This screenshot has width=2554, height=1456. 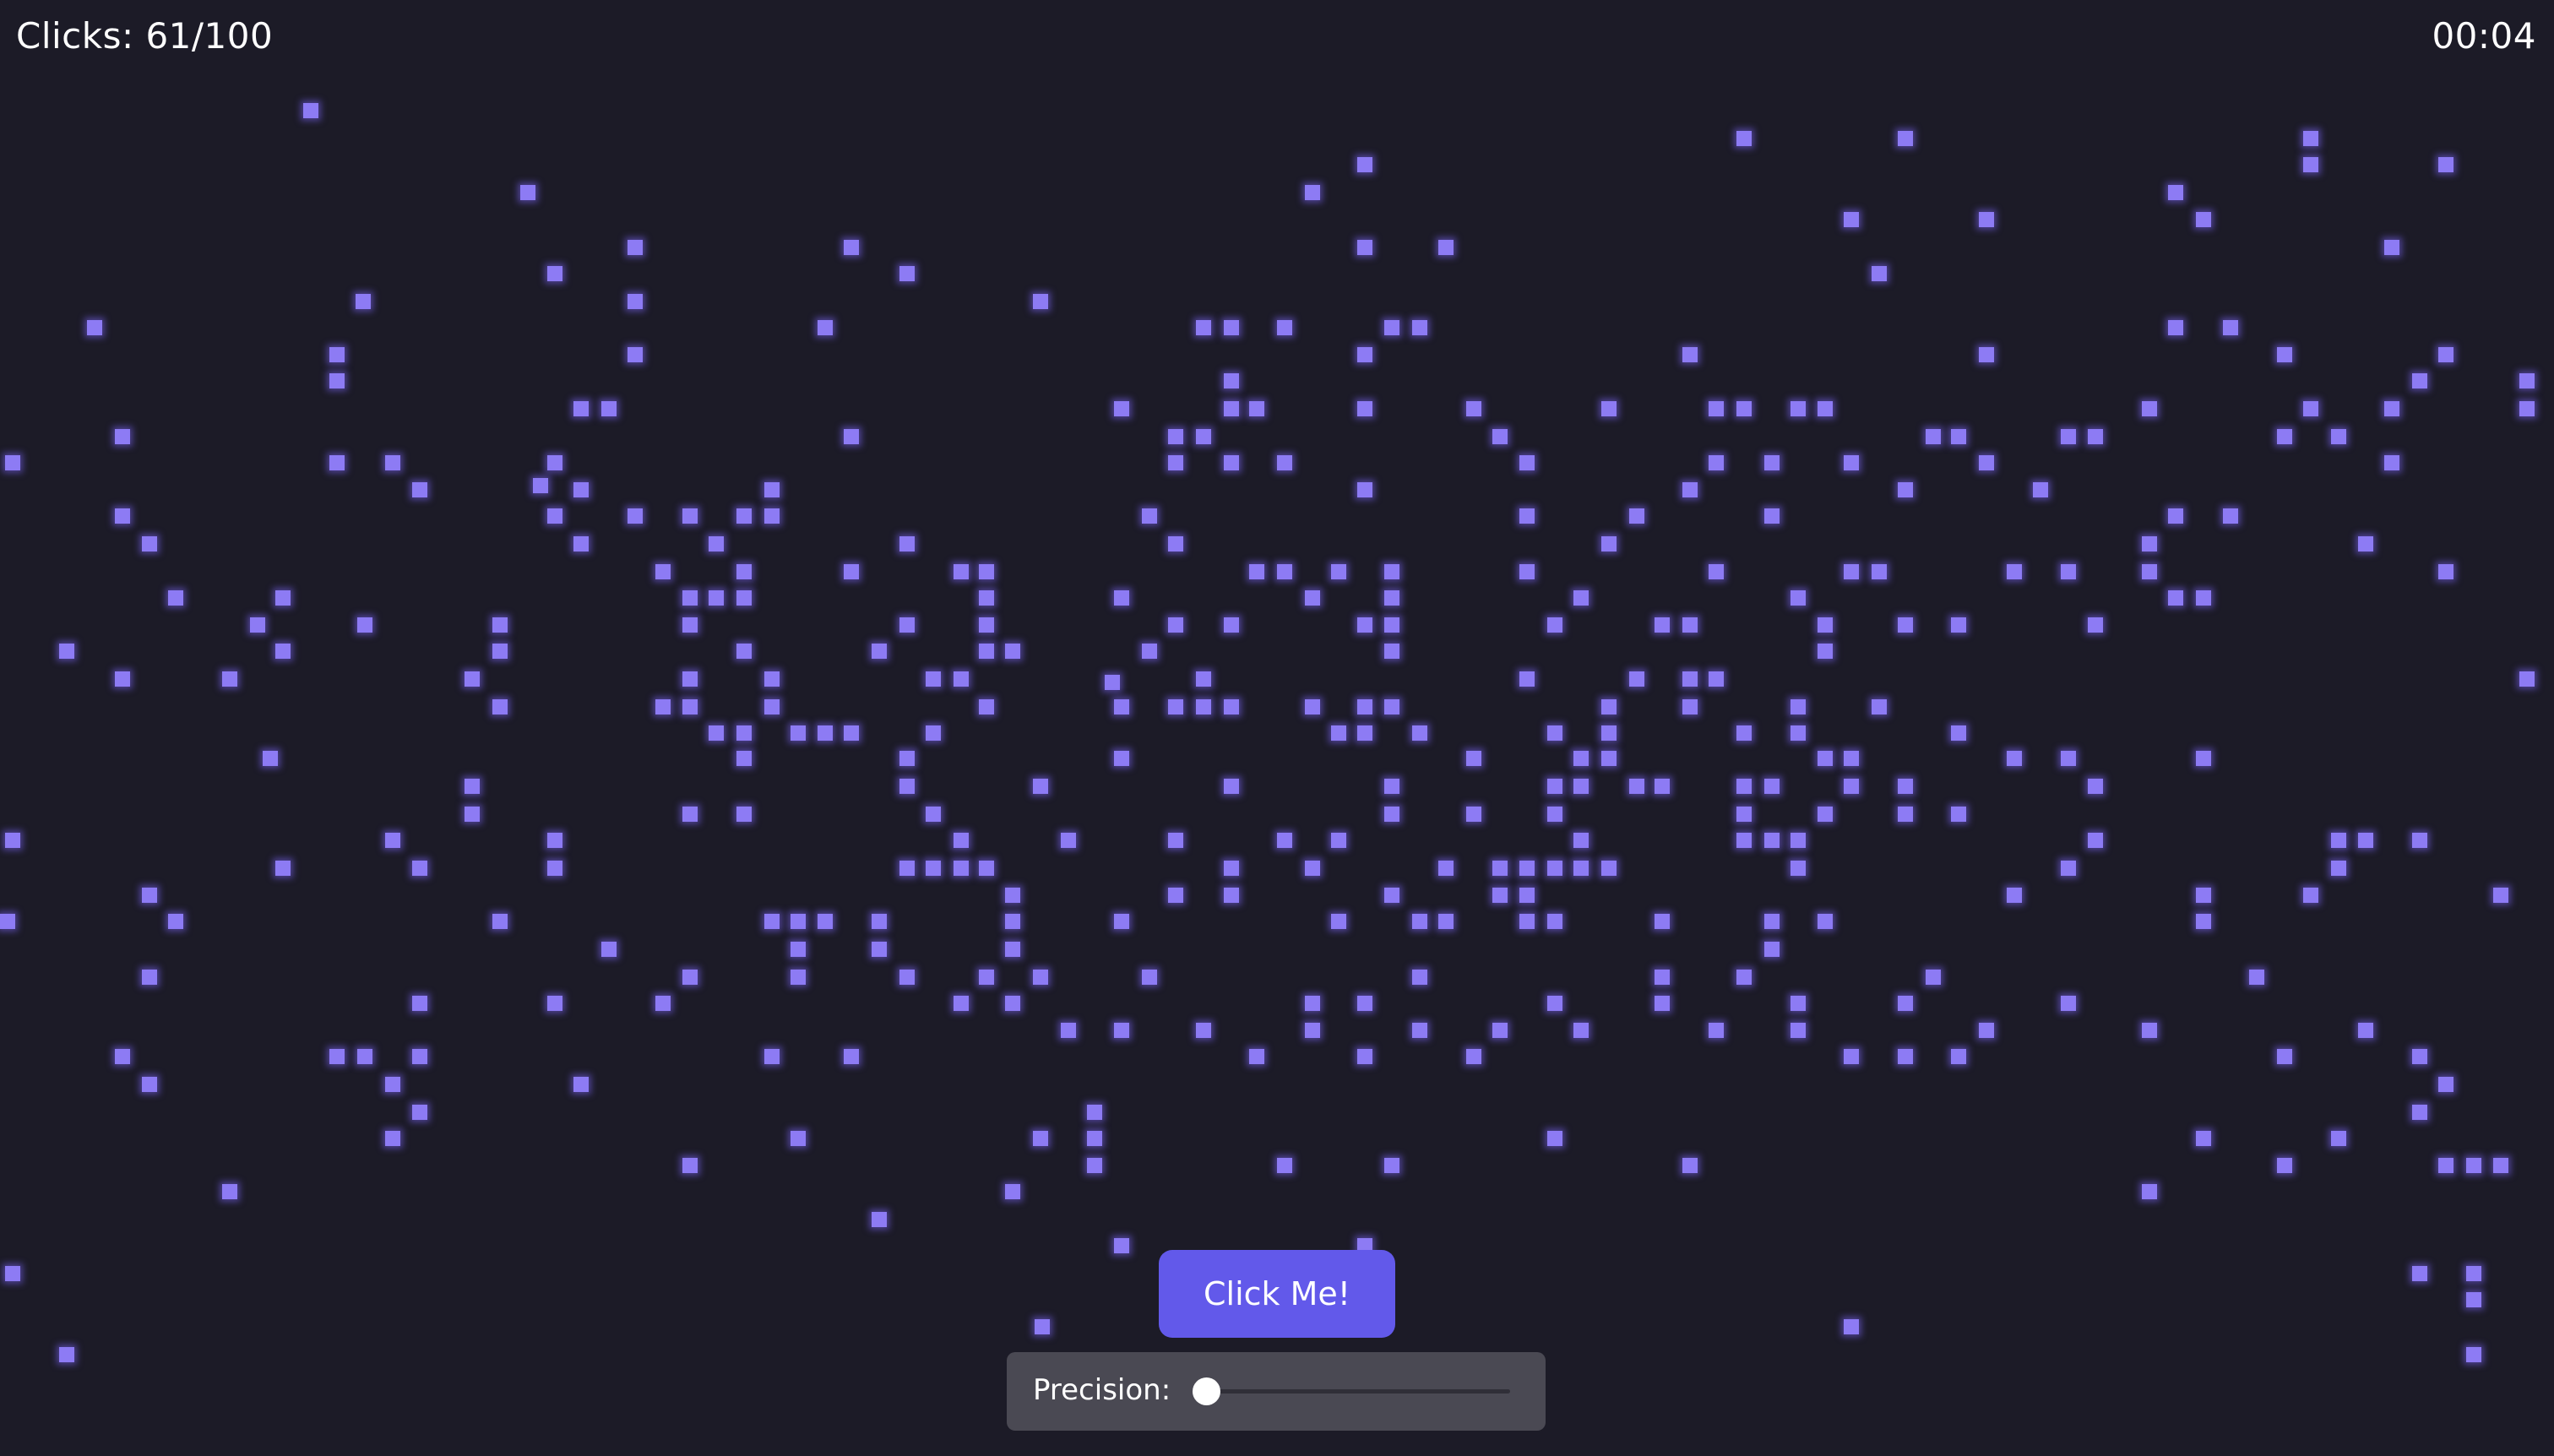 I want to click on click-me-button: Click Me!, so click(x=1277, y=1294).